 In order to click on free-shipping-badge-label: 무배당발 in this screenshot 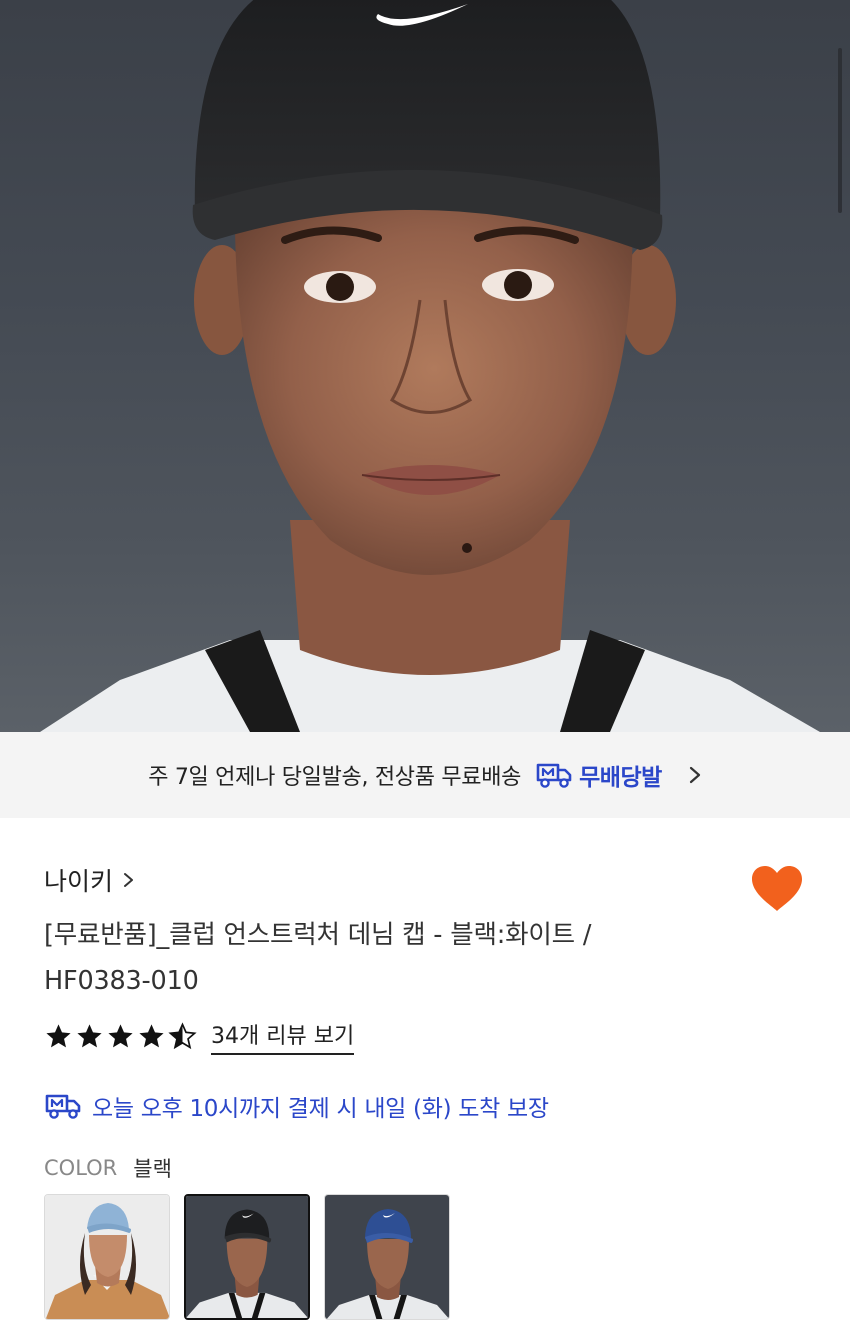, I will do `click(620, 778)`.